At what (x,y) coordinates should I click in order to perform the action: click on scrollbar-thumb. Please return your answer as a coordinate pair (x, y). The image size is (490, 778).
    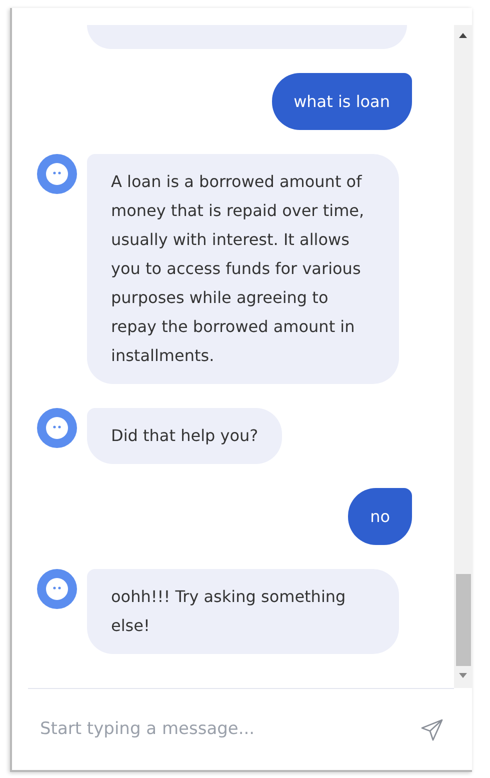
    Looking at the image, I should click on (463, 620).